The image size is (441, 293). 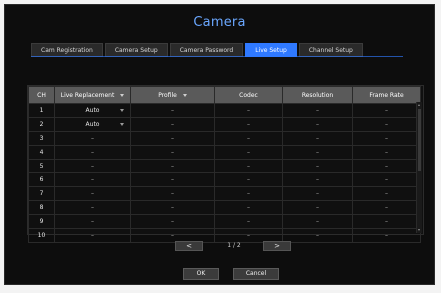 I want to click on table-row: 2 Auto – – – –, so click(x=224, y=124).